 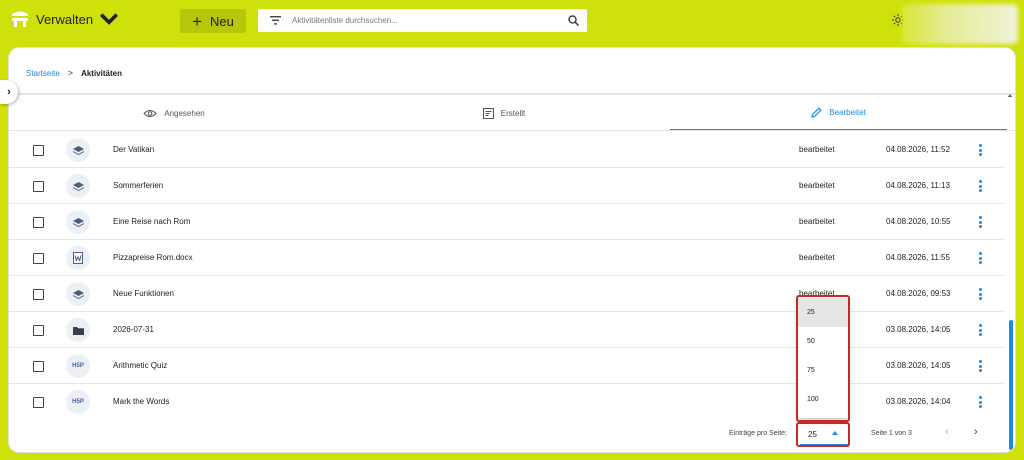 What do you see at coordinates (197, 21) in the screenshot?
I see `plus-icon: +` at bounding box center [197, 21].